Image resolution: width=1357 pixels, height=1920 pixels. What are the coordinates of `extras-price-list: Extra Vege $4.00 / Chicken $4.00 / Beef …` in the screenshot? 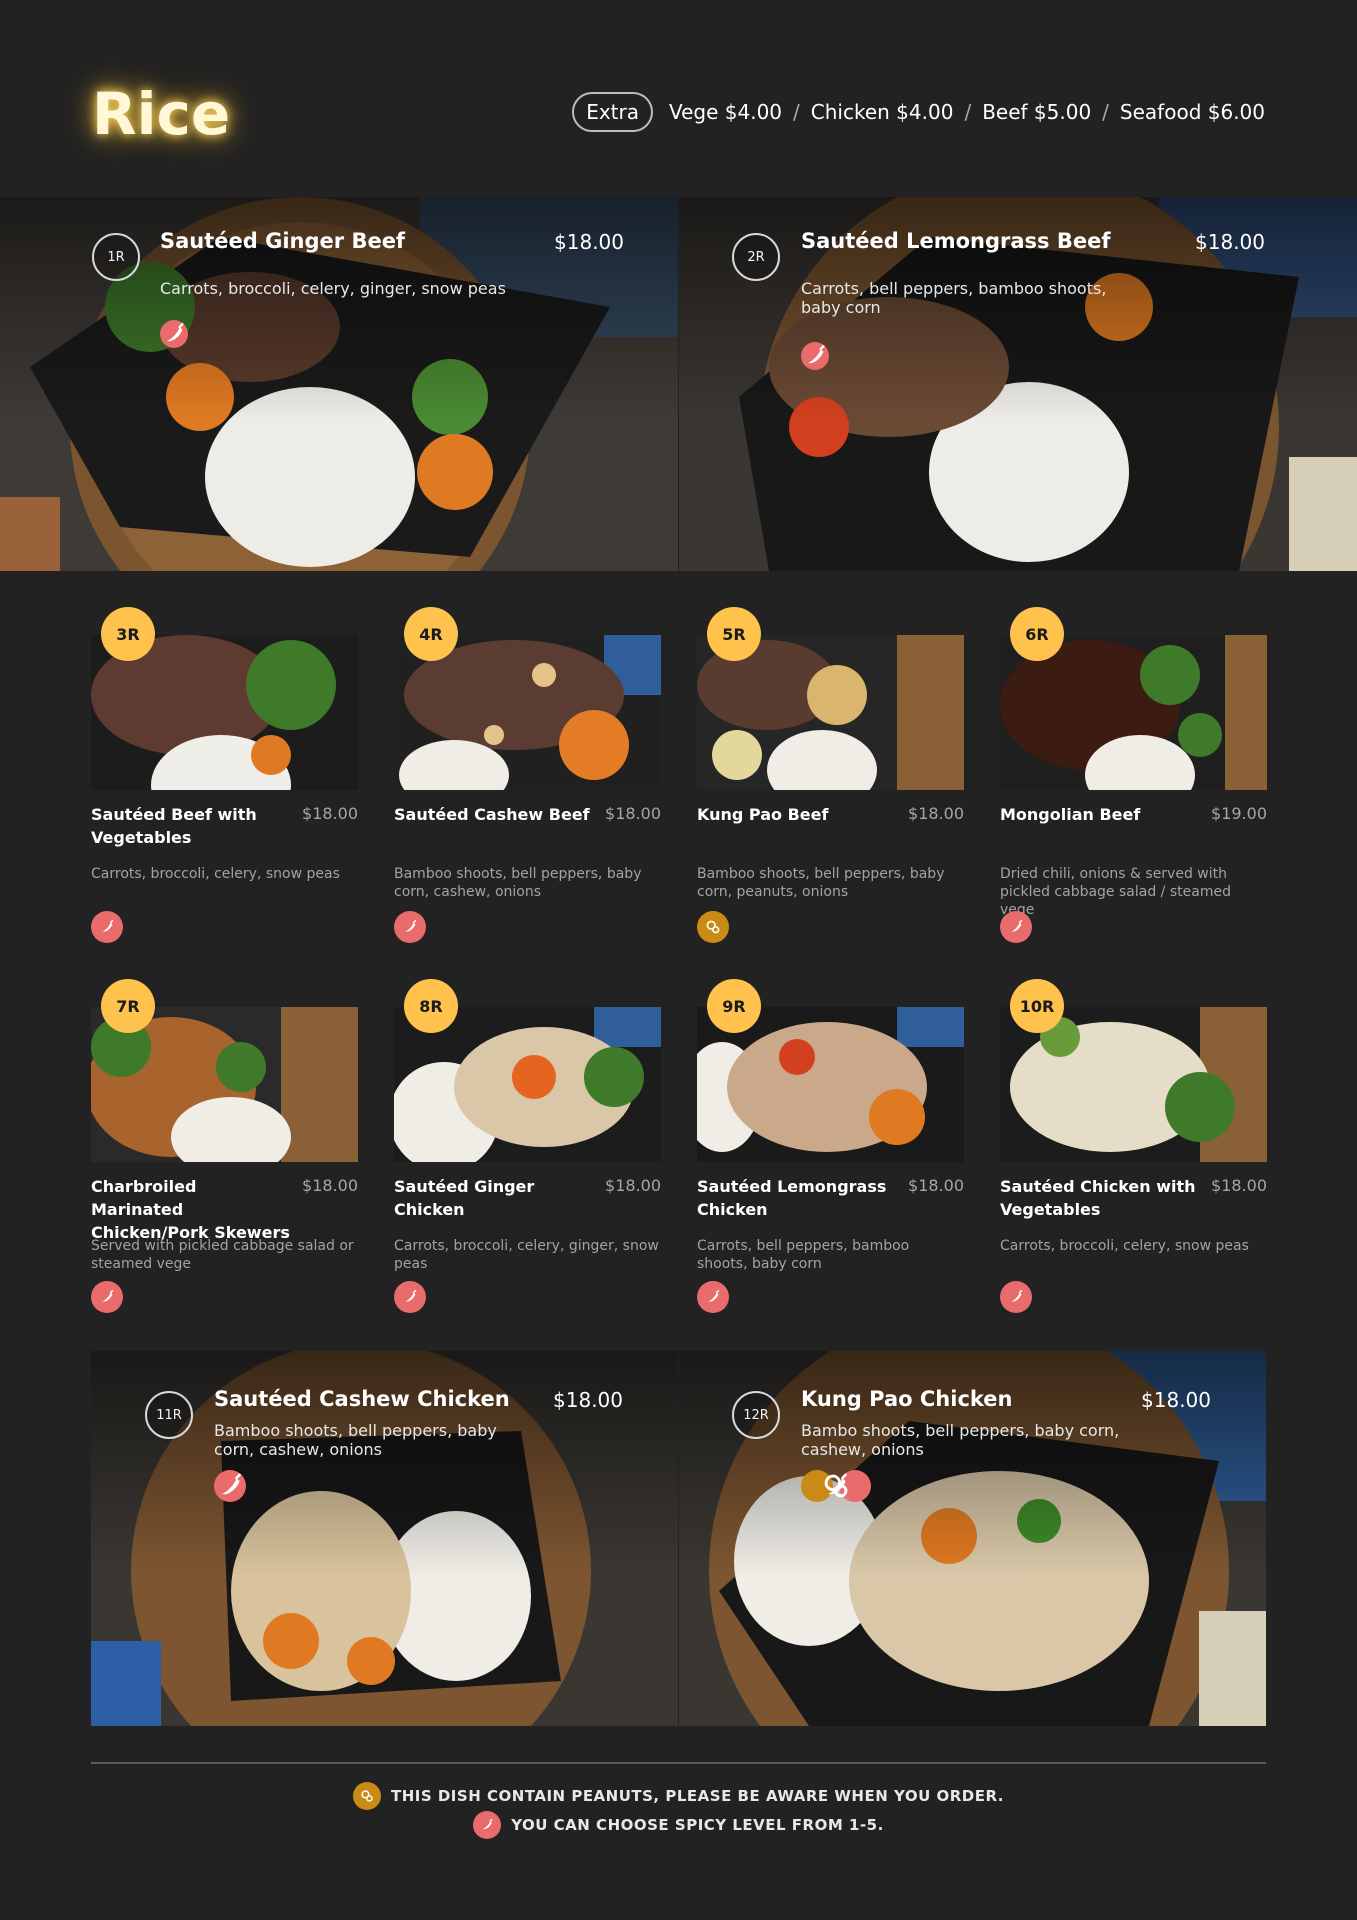 It's located at (918, 112).